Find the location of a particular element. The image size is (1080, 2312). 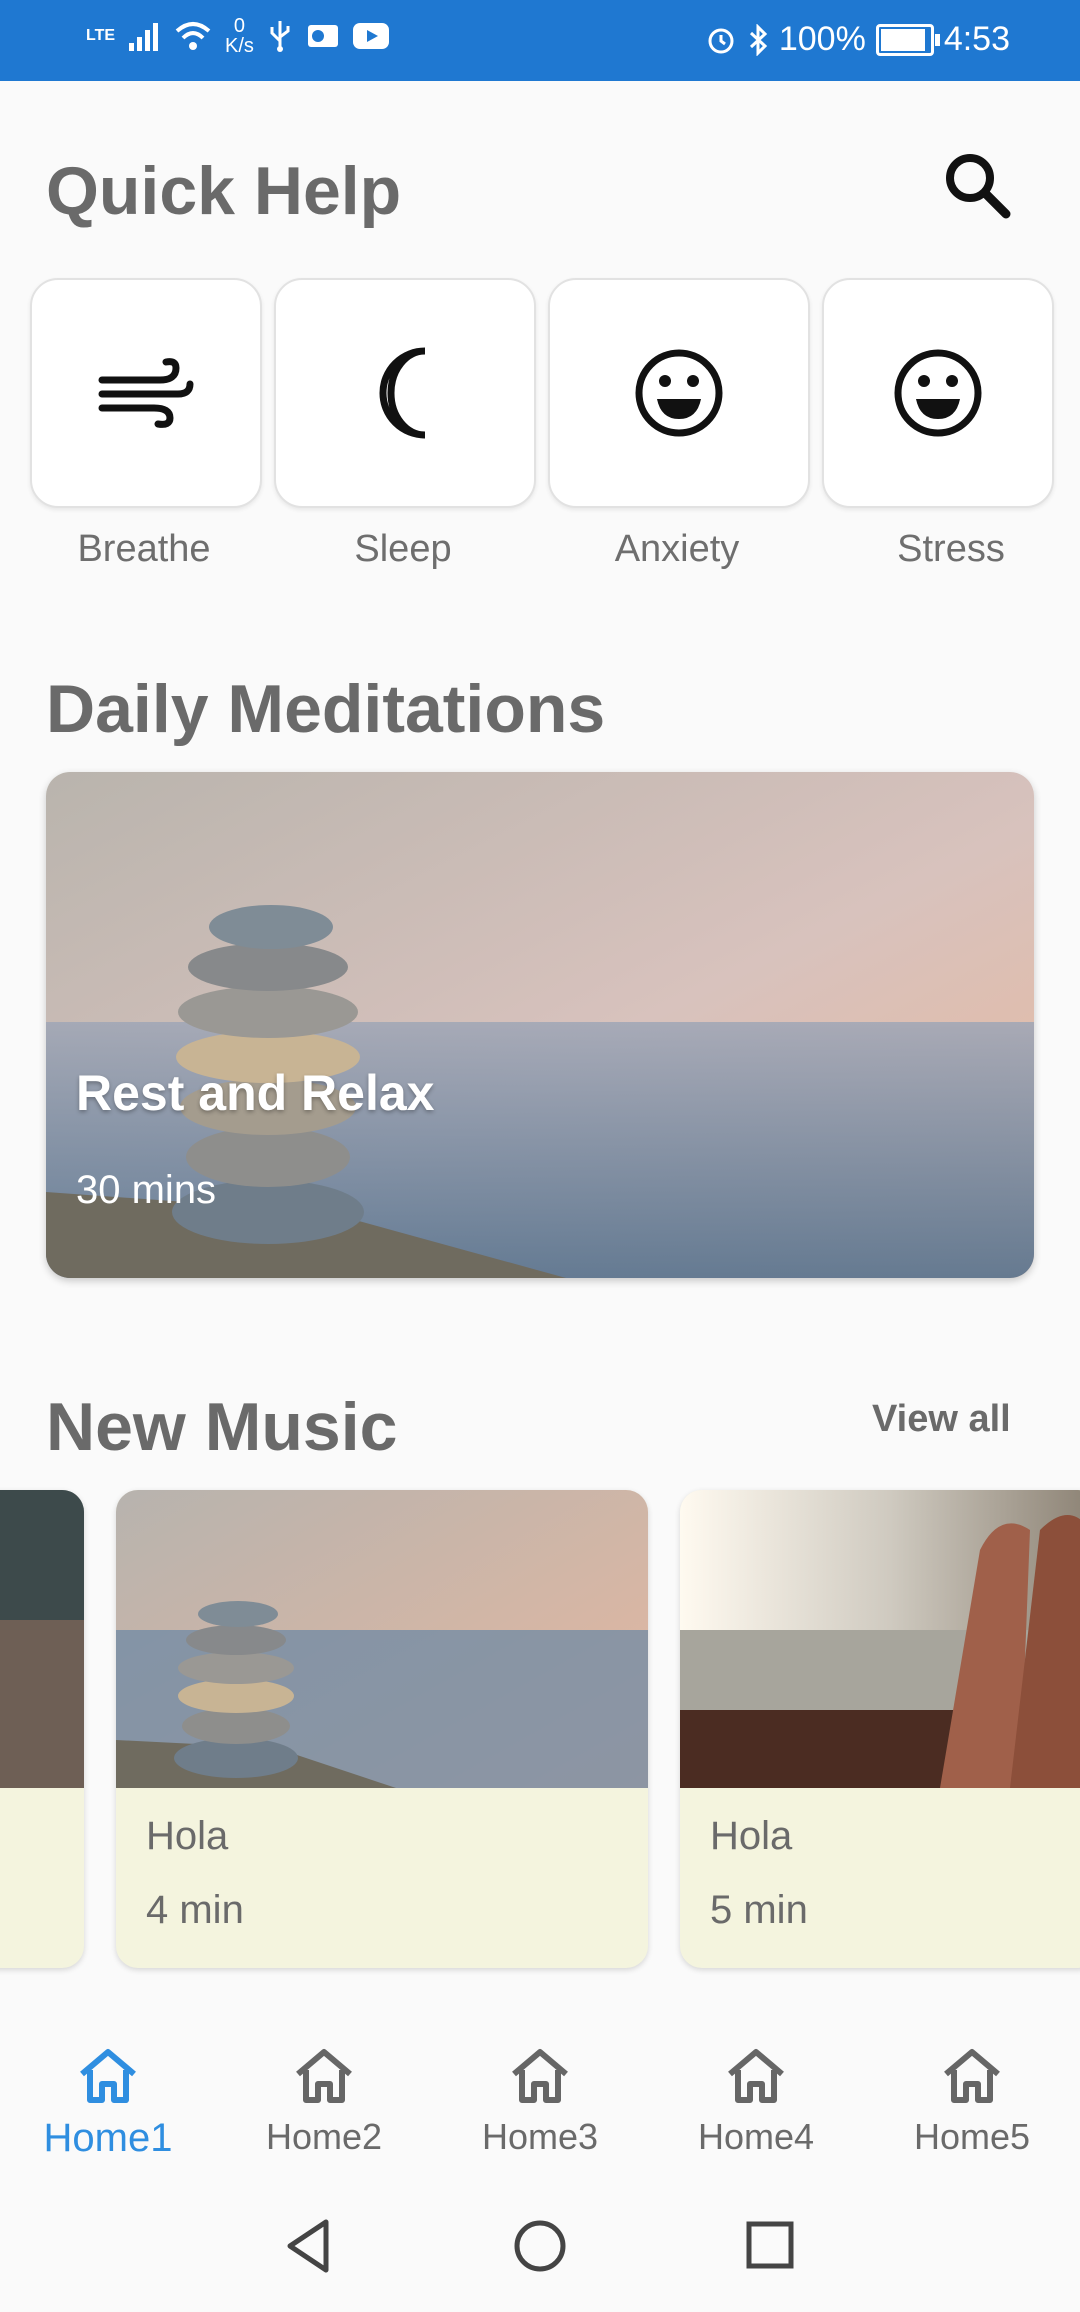

nav-home5: Home5 is located at coordinates (972, 2116).